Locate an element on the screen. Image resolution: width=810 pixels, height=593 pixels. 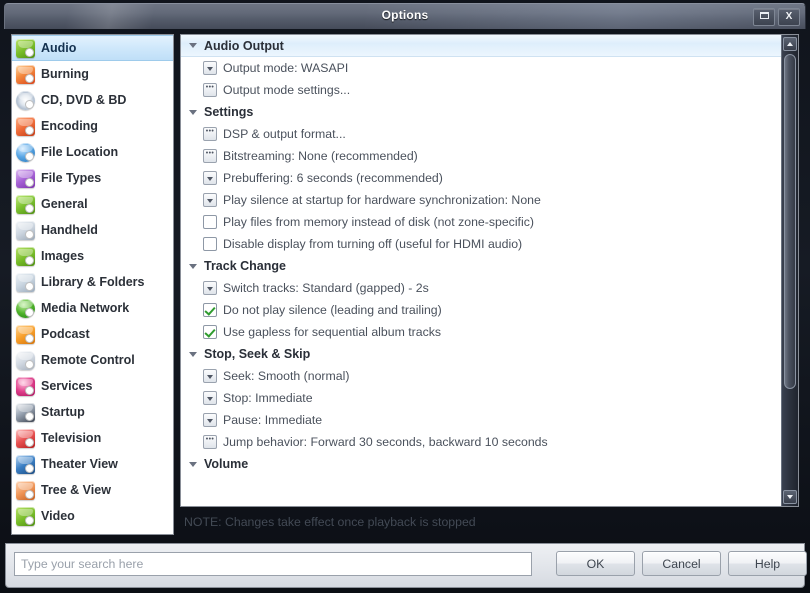
sidebar-item-tree-view: Tree & View is located at coordinates (92, 490).